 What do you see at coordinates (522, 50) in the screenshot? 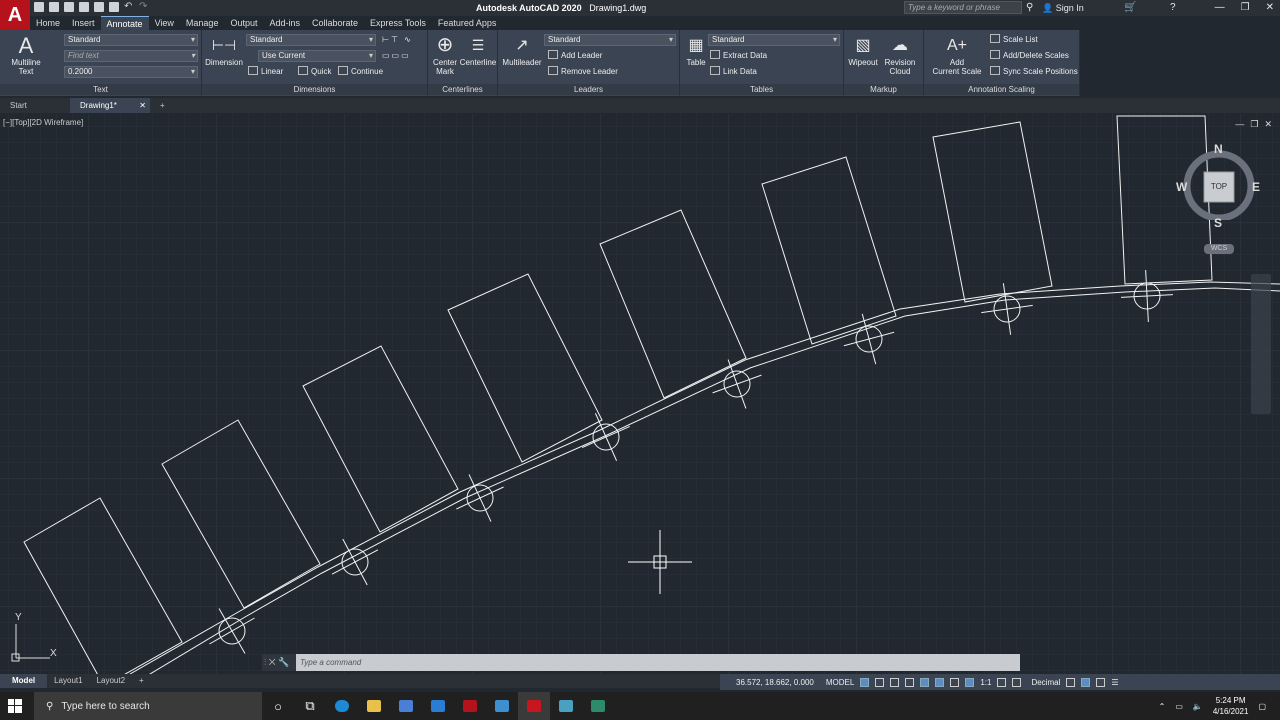
I see `multileader-button: ↗ Multileader` at bounding box center [522, 50].